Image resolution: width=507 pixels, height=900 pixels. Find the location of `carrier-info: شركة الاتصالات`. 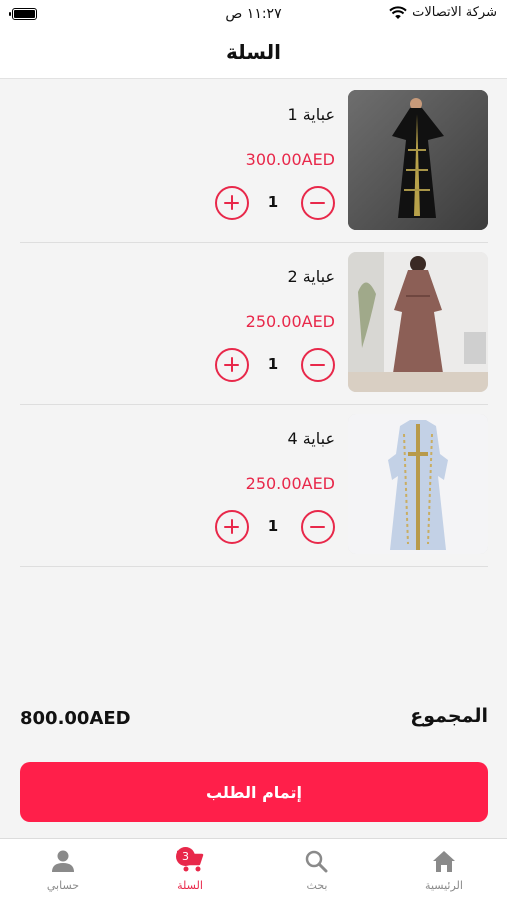

carrier-info: شركة الاتصالات is located at coordinates (443, 12).